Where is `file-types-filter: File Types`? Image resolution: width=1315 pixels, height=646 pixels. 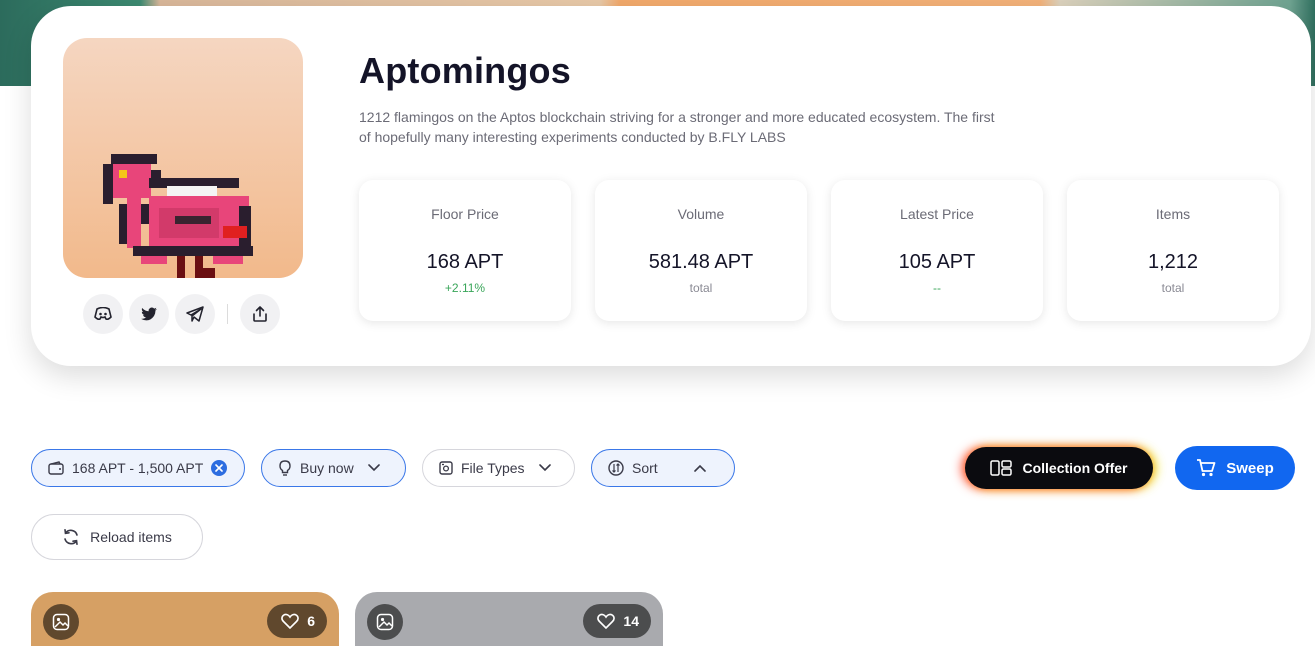 file-types-filter: File Types is located at coordinates (498, 468).